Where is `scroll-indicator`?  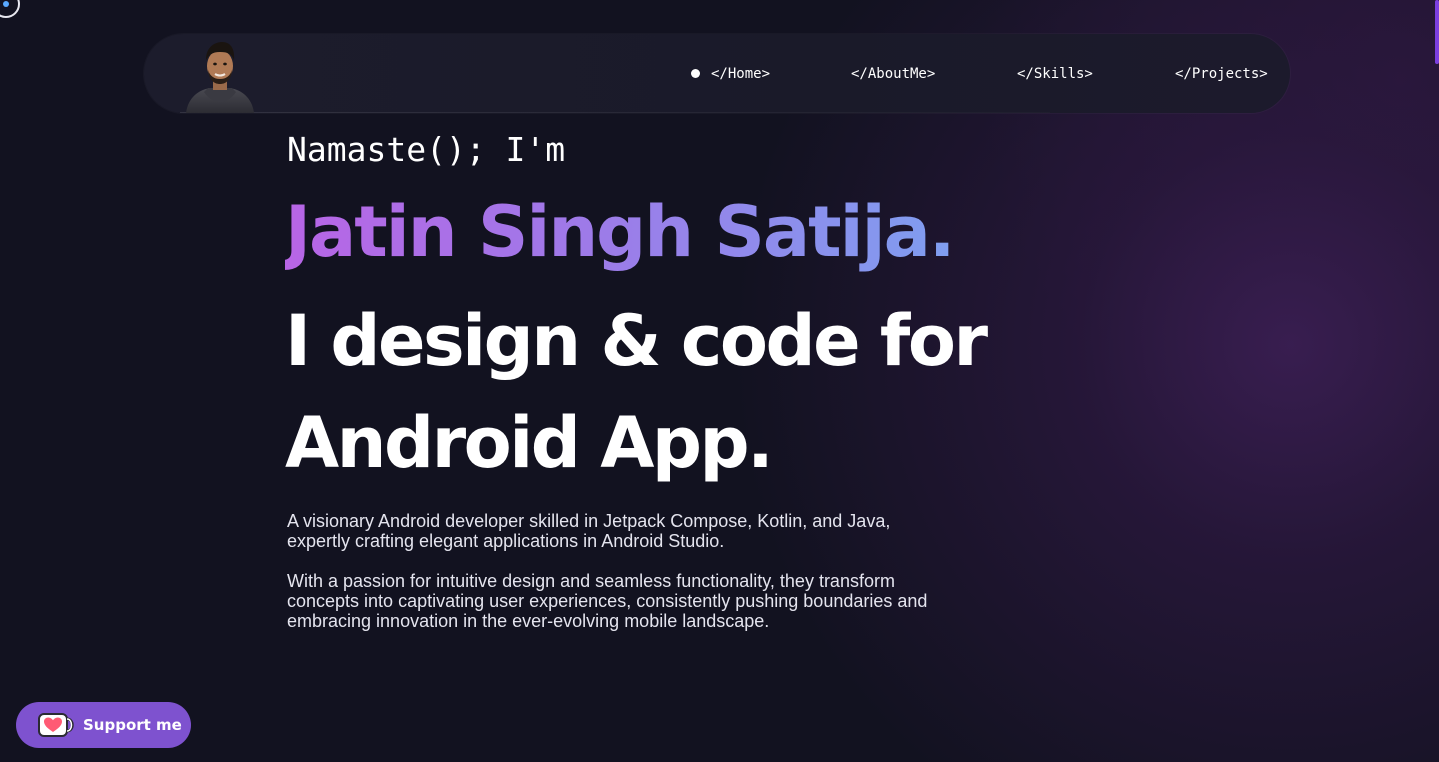
scroll-indicator is located at coordinates (1437, 32).